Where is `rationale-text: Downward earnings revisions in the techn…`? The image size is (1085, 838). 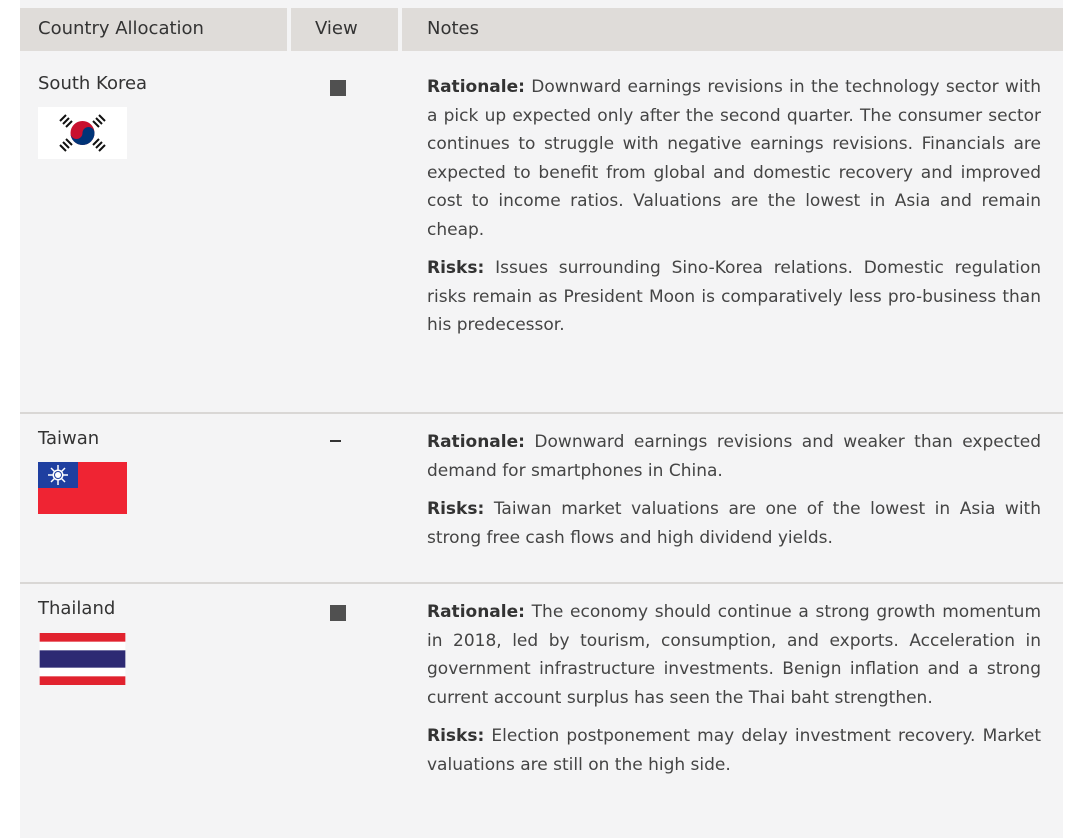
rationale-text: Downward earnings revisions in the techn… is located at coordinates (734, 158).